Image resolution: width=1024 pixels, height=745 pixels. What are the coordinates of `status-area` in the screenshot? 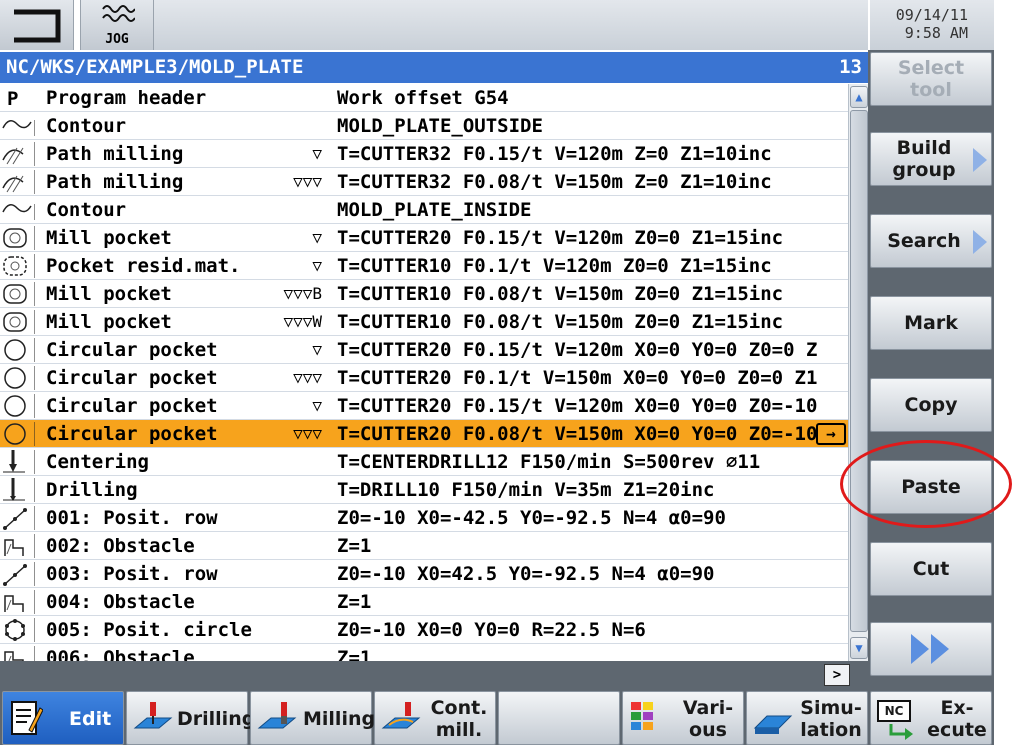 It's located at (511, 25).